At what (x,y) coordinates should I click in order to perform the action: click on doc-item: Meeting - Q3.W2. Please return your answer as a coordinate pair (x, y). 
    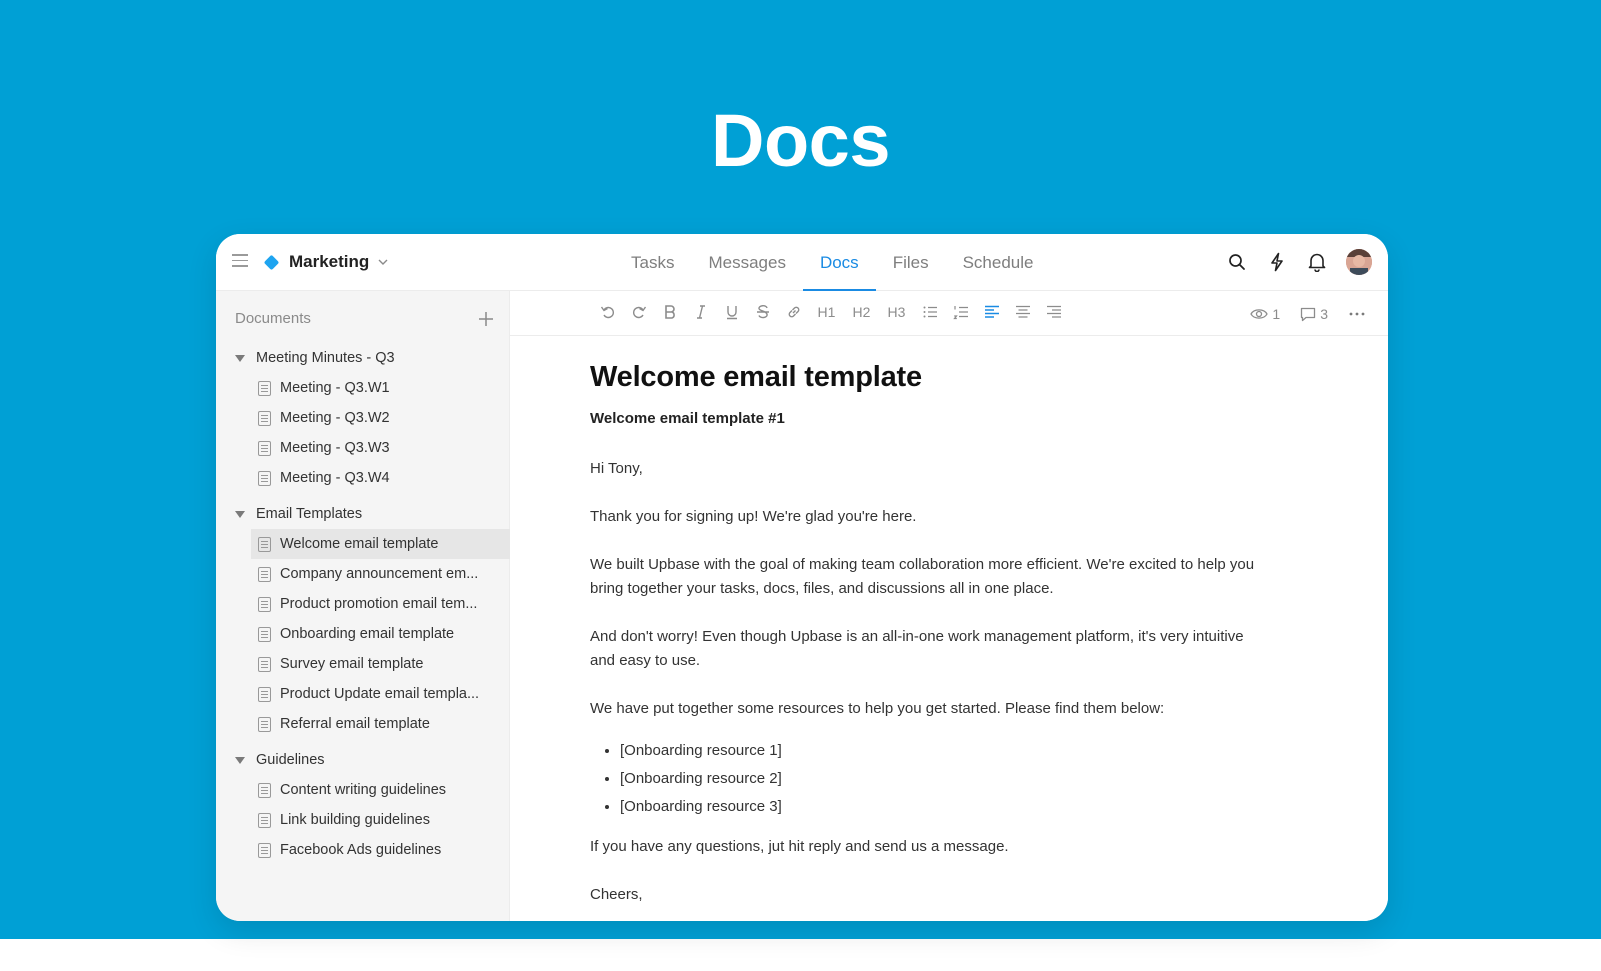
    Looking at the image, I should click on (363, 418).